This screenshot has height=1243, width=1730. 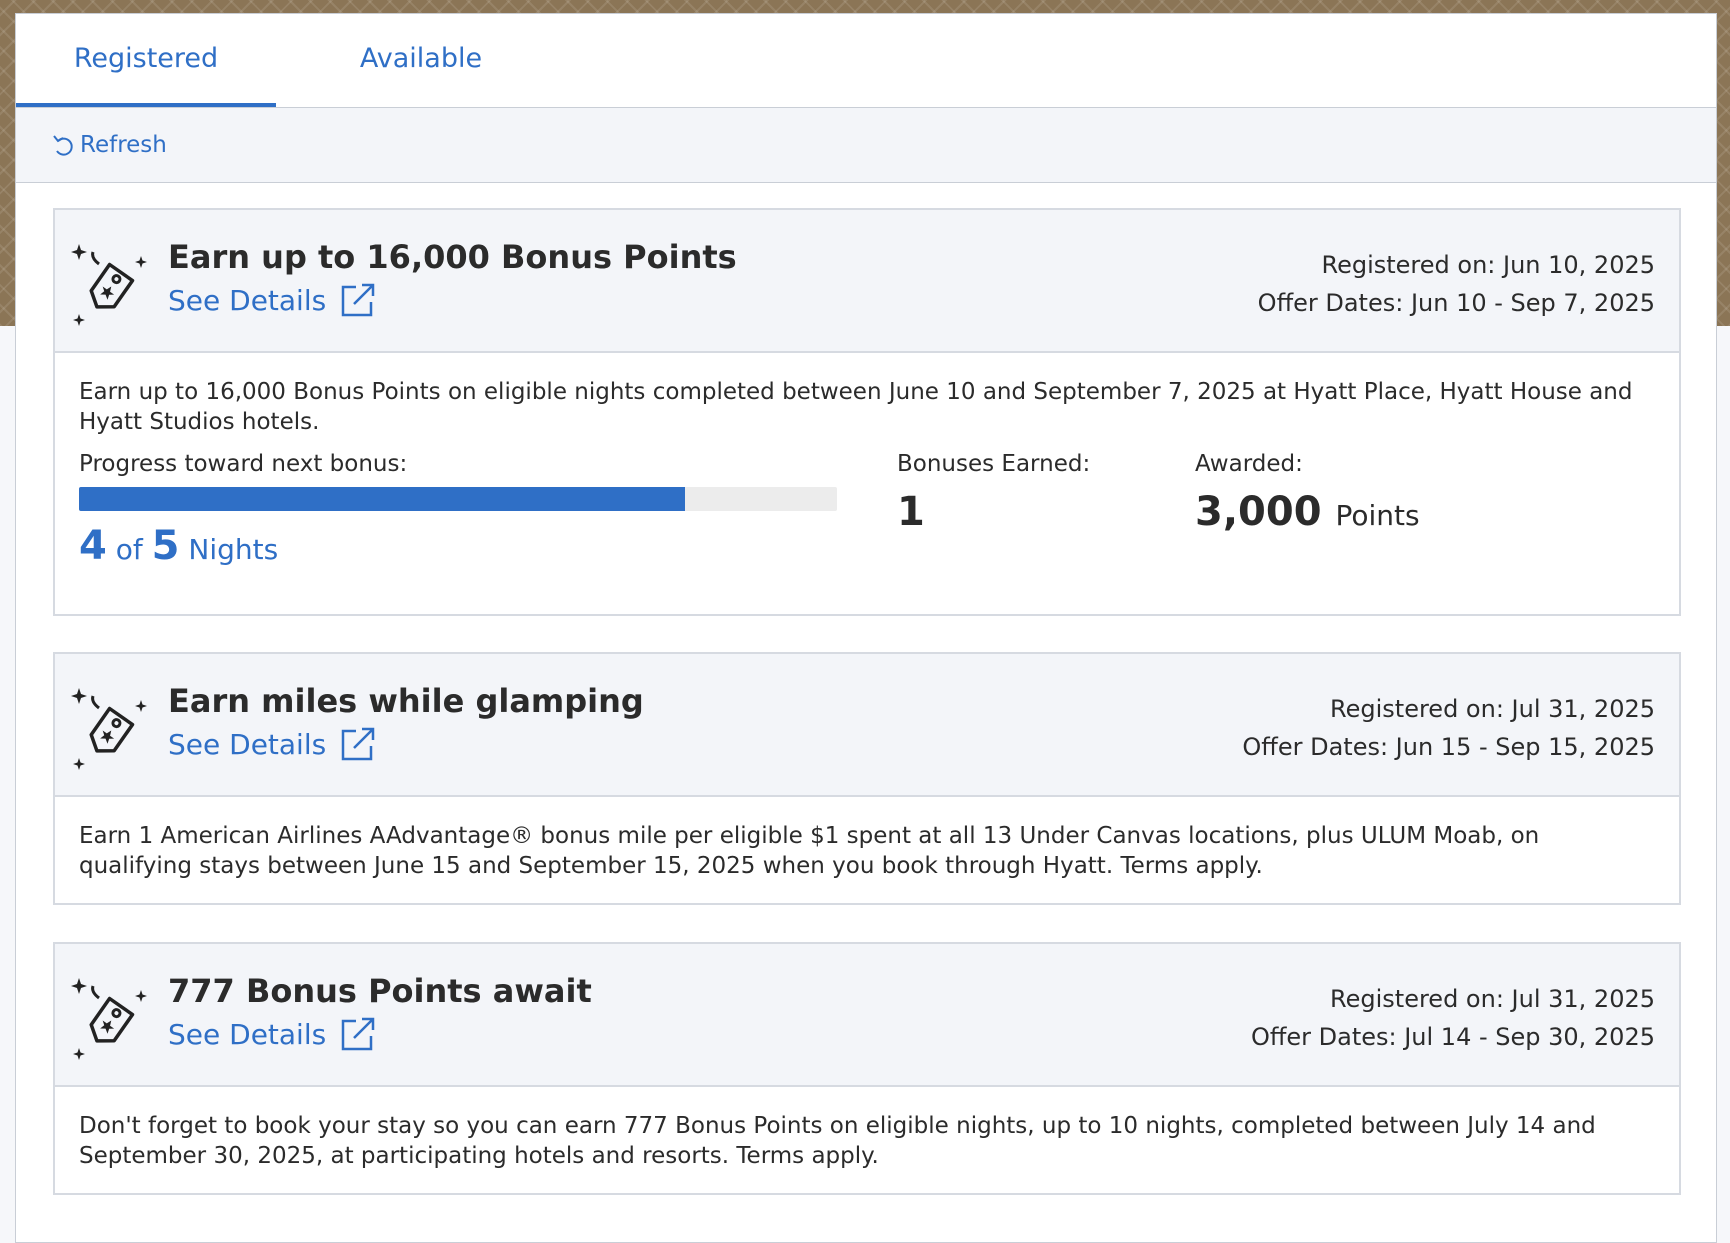 What do you see at coordinates (452, 257) in the screenshot?
I see `offer-title: Earn up to 16,000 Bonus Points` at bounding box center [452, 257].